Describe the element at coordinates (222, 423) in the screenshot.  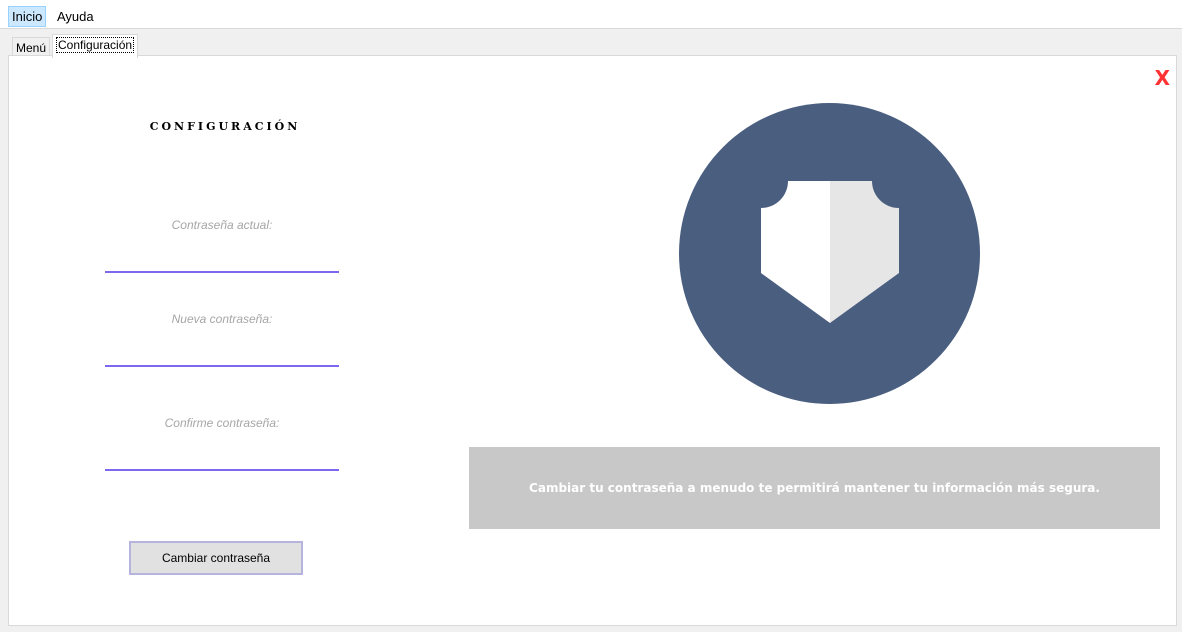
I see `confirm-password-label: Confirme contraseña:` at that location.